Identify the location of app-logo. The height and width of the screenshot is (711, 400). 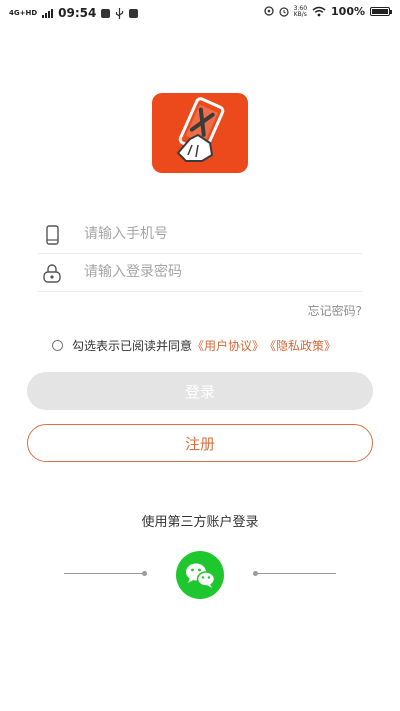
(200, 133).